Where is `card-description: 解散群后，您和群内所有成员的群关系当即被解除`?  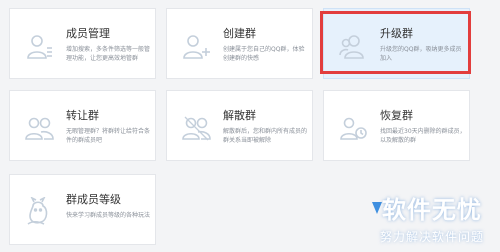 card-description: 解散群后，您和群内所有成员的群关系当即被解除 is located at coordinates (265, 136).